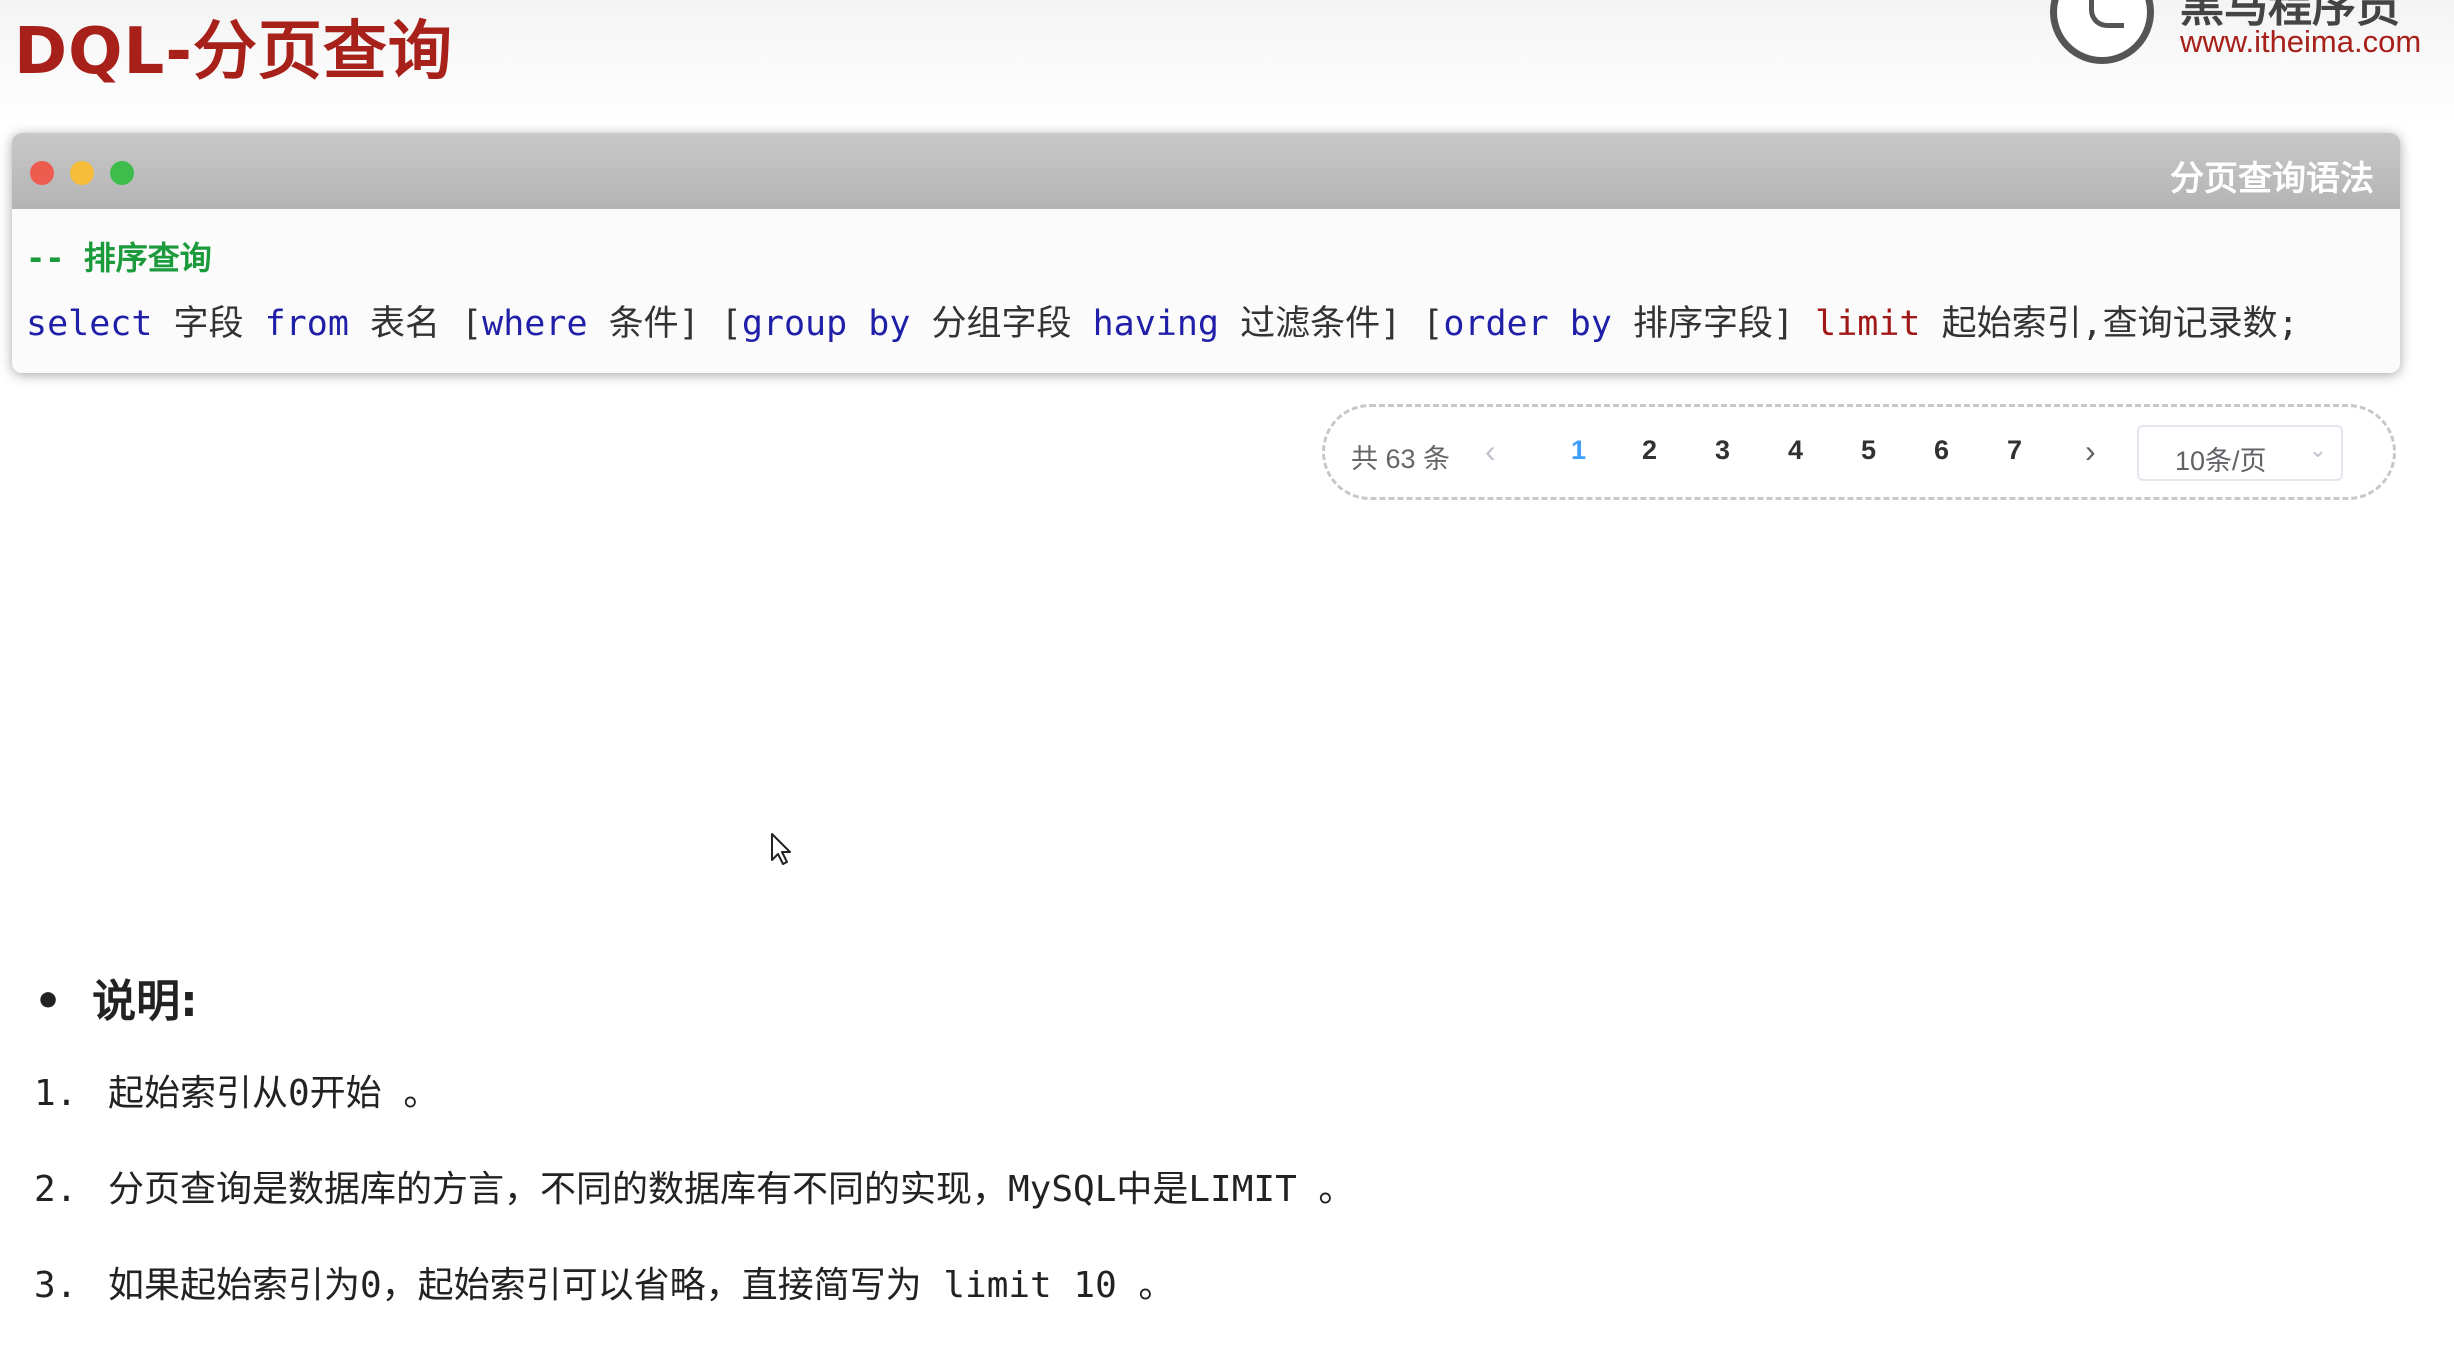 This screenshot has height=1362, width=2454. What do you see at coordinates (2014, 450) in the screenshot?
I see `page-button-7: 7` at bounding box center [2014, 450].